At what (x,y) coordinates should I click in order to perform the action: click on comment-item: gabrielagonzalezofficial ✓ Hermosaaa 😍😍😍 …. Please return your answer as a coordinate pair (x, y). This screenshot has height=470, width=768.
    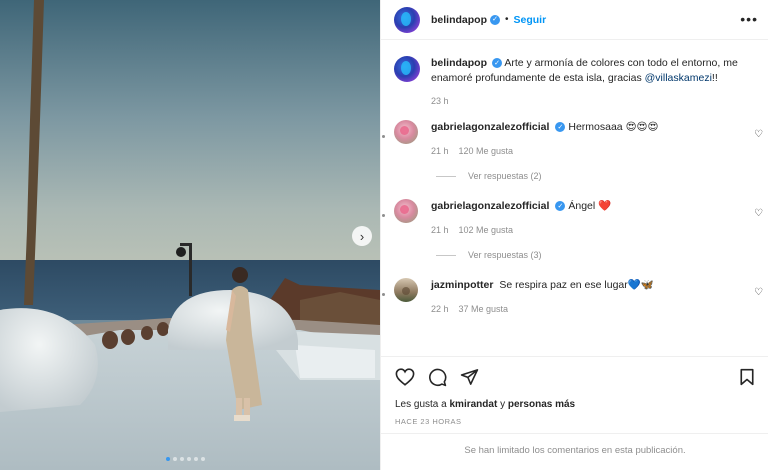
    Looking at the image, I should click on (574, 139).